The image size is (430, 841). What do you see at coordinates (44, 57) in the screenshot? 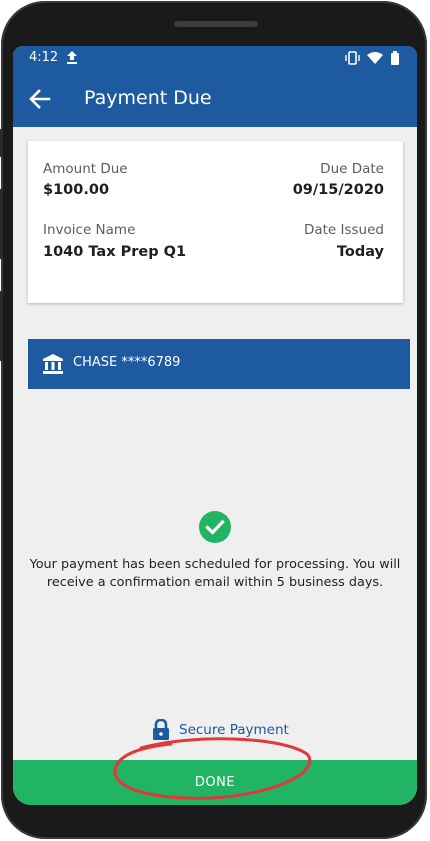
I see `status-time: 4:12` at bounding box center [44, 57].